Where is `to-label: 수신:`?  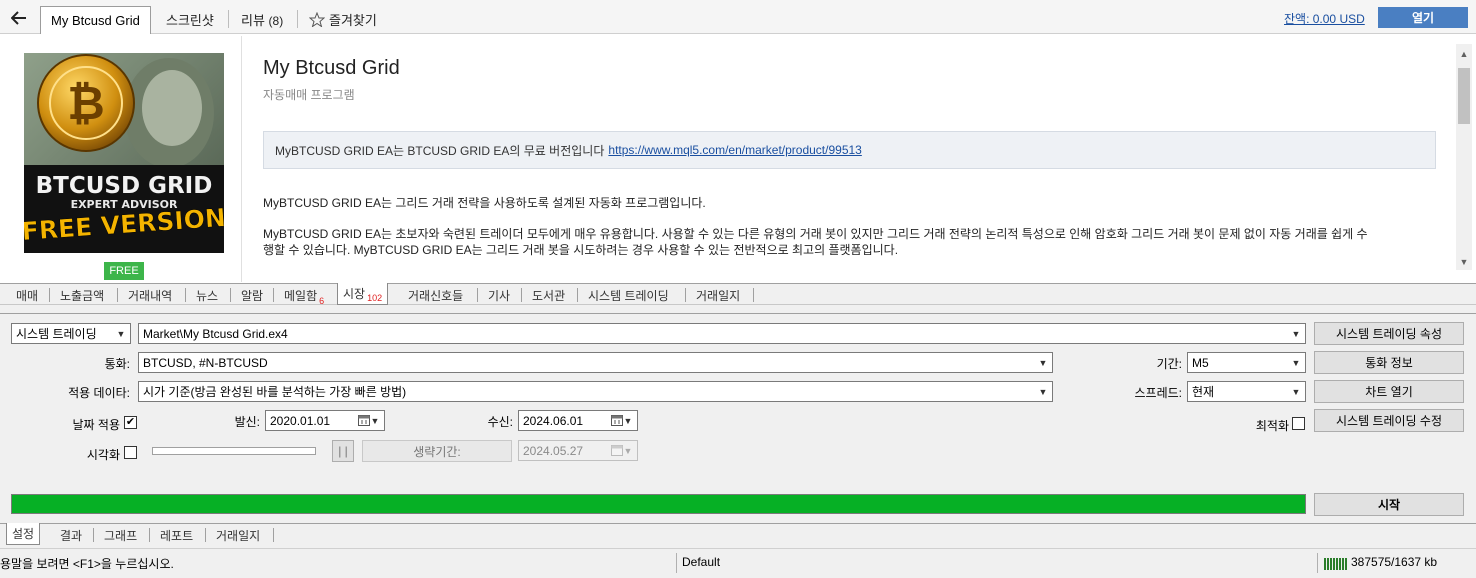
to-label: 수신: is located at coordinates (500, 422).